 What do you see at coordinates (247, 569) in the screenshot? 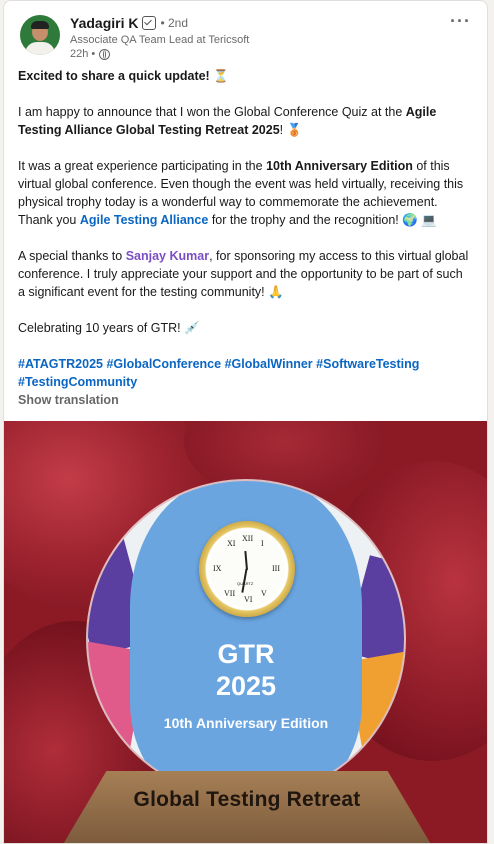
I see `clock-icon: XII III VI IX I XI V VII QUARTZ` at bounding box center [247, 569].